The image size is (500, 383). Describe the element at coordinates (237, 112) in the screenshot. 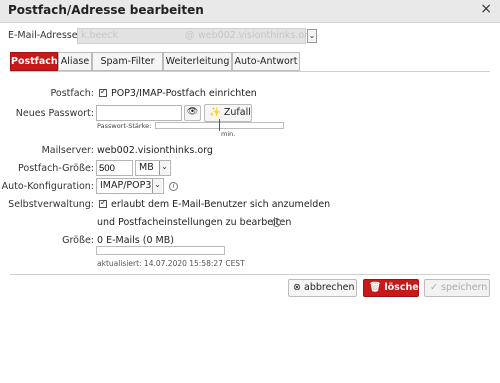

I see `random-button-label: Zufall` at that location.